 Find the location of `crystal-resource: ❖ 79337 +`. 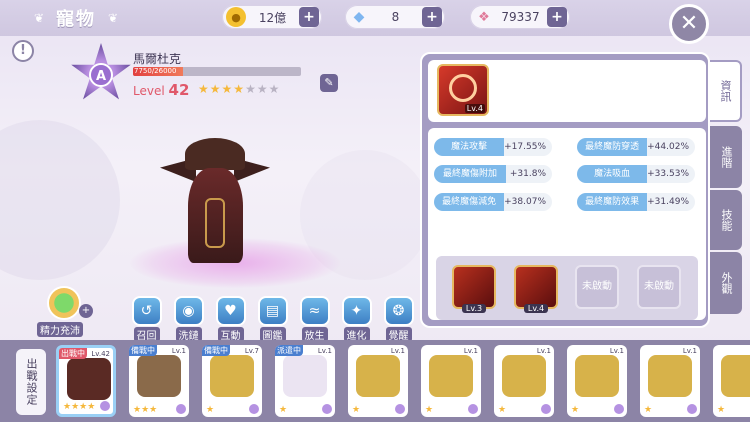

crystal-resource: ❖ 79337 + is located at coordinates (520, 17).